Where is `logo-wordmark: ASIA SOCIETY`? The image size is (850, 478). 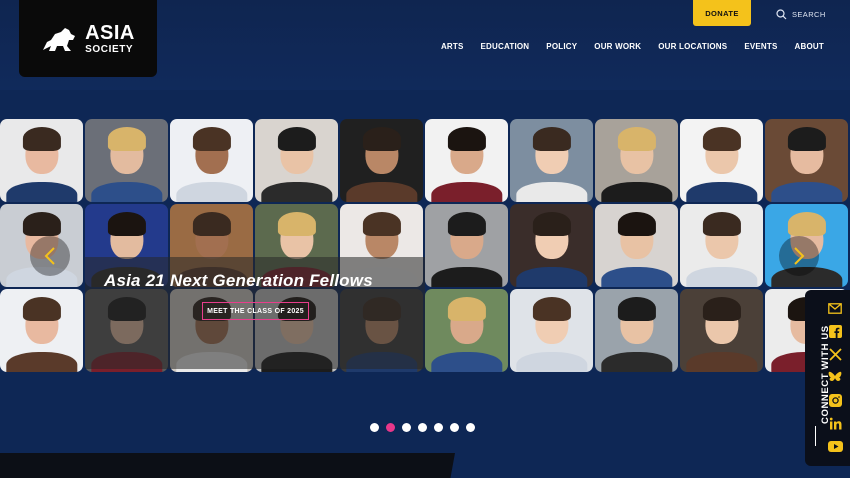 logo-wordmark: ASIA SOCIETY is located at coordinates (110, 39).